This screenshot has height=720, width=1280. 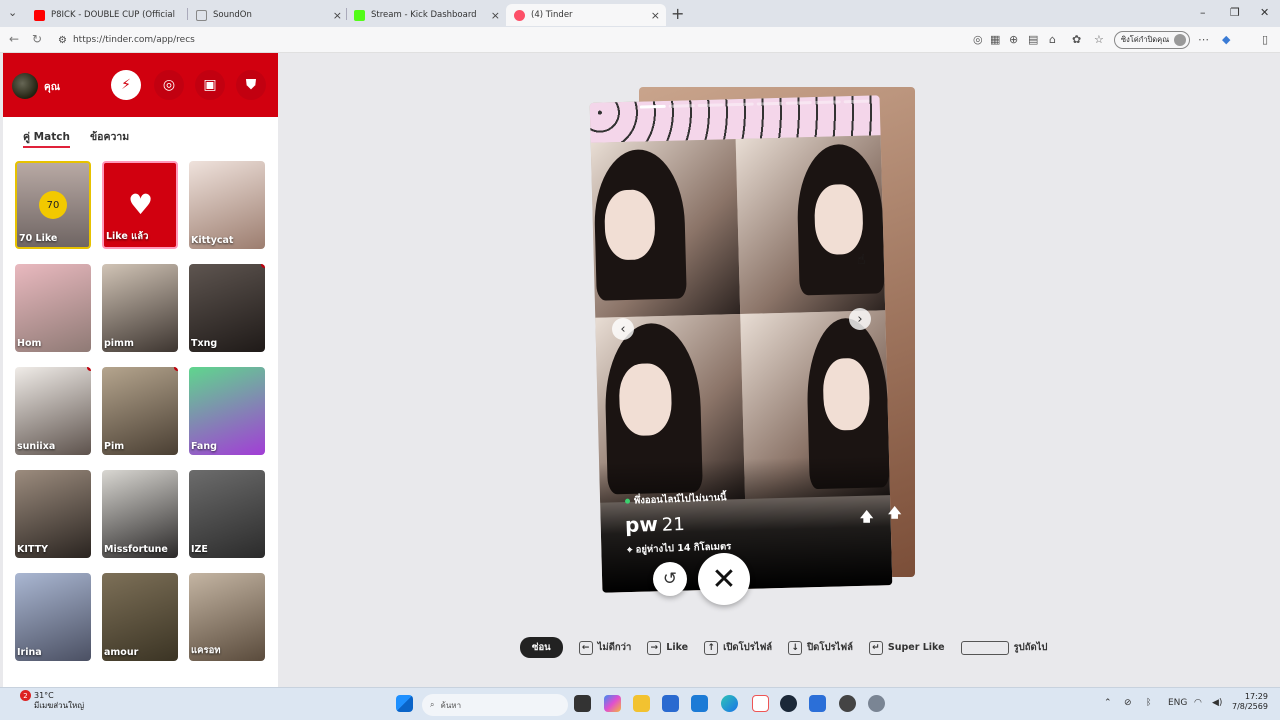 I want to click on match-card: Kittycat, so click(x=227, y=205).